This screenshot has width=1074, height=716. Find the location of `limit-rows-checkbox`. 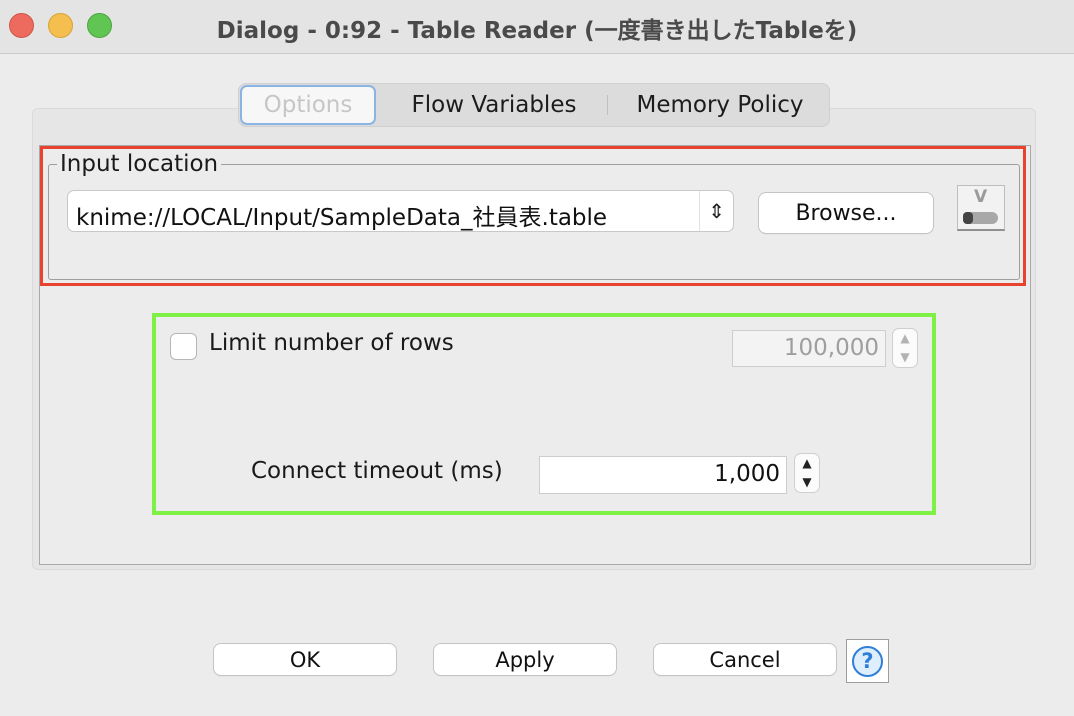

limit-rows-checkbox is located at coordinates (183, 346).